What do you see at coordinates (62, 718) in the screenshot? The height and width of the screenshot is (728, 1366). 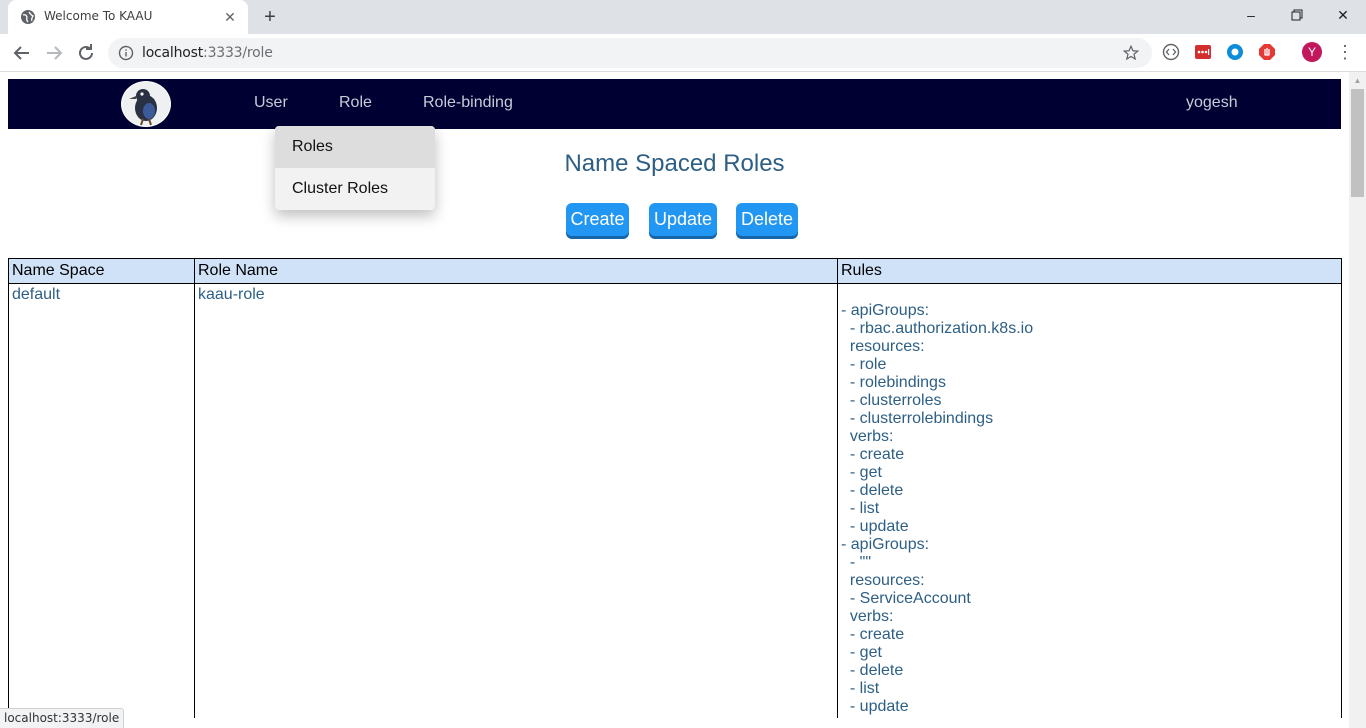 I see `status-bar-url: localhost:3333/role` at bounding box center [62, 718].